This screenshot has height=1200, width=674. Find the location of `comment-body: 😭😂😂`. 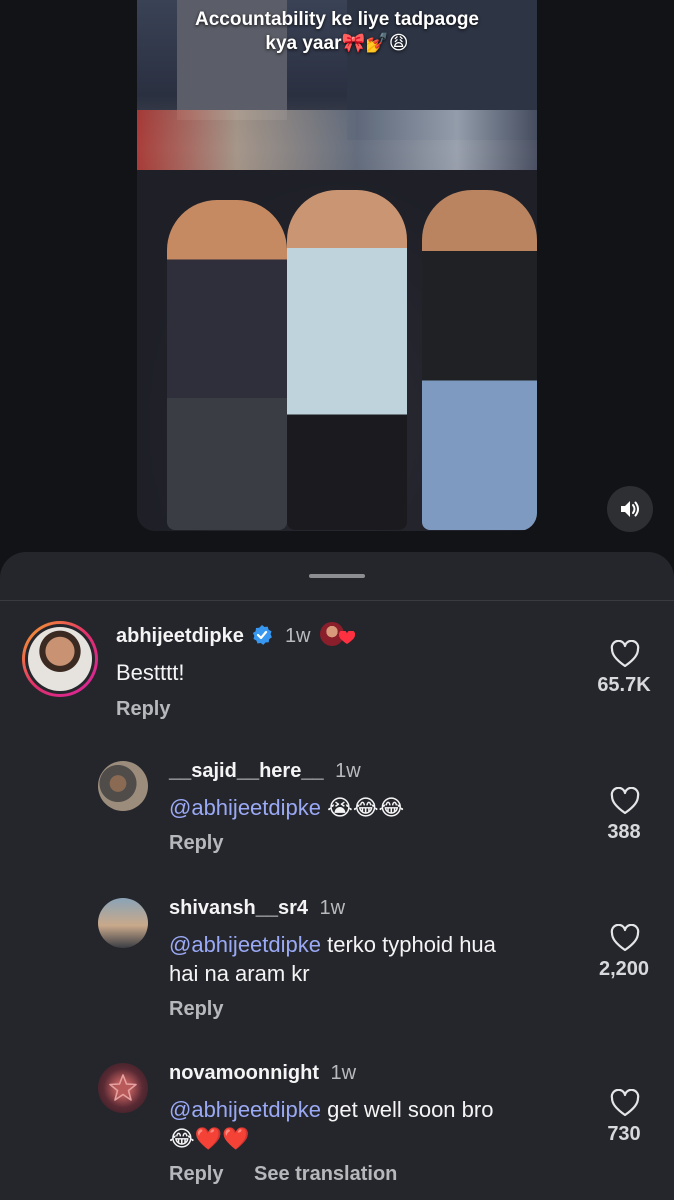

comment-body: 😭😂😂 is located at coordinates (366, 807).